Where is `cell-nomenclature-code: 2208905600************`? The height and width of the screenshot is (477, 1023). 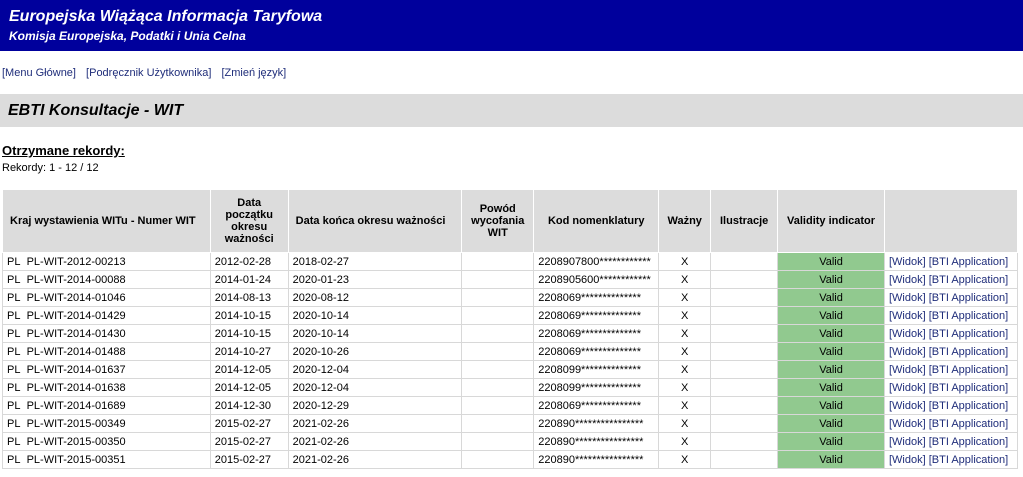
cell-nomenclature-code: 2208905600************ is located at coordinates (596, 279).